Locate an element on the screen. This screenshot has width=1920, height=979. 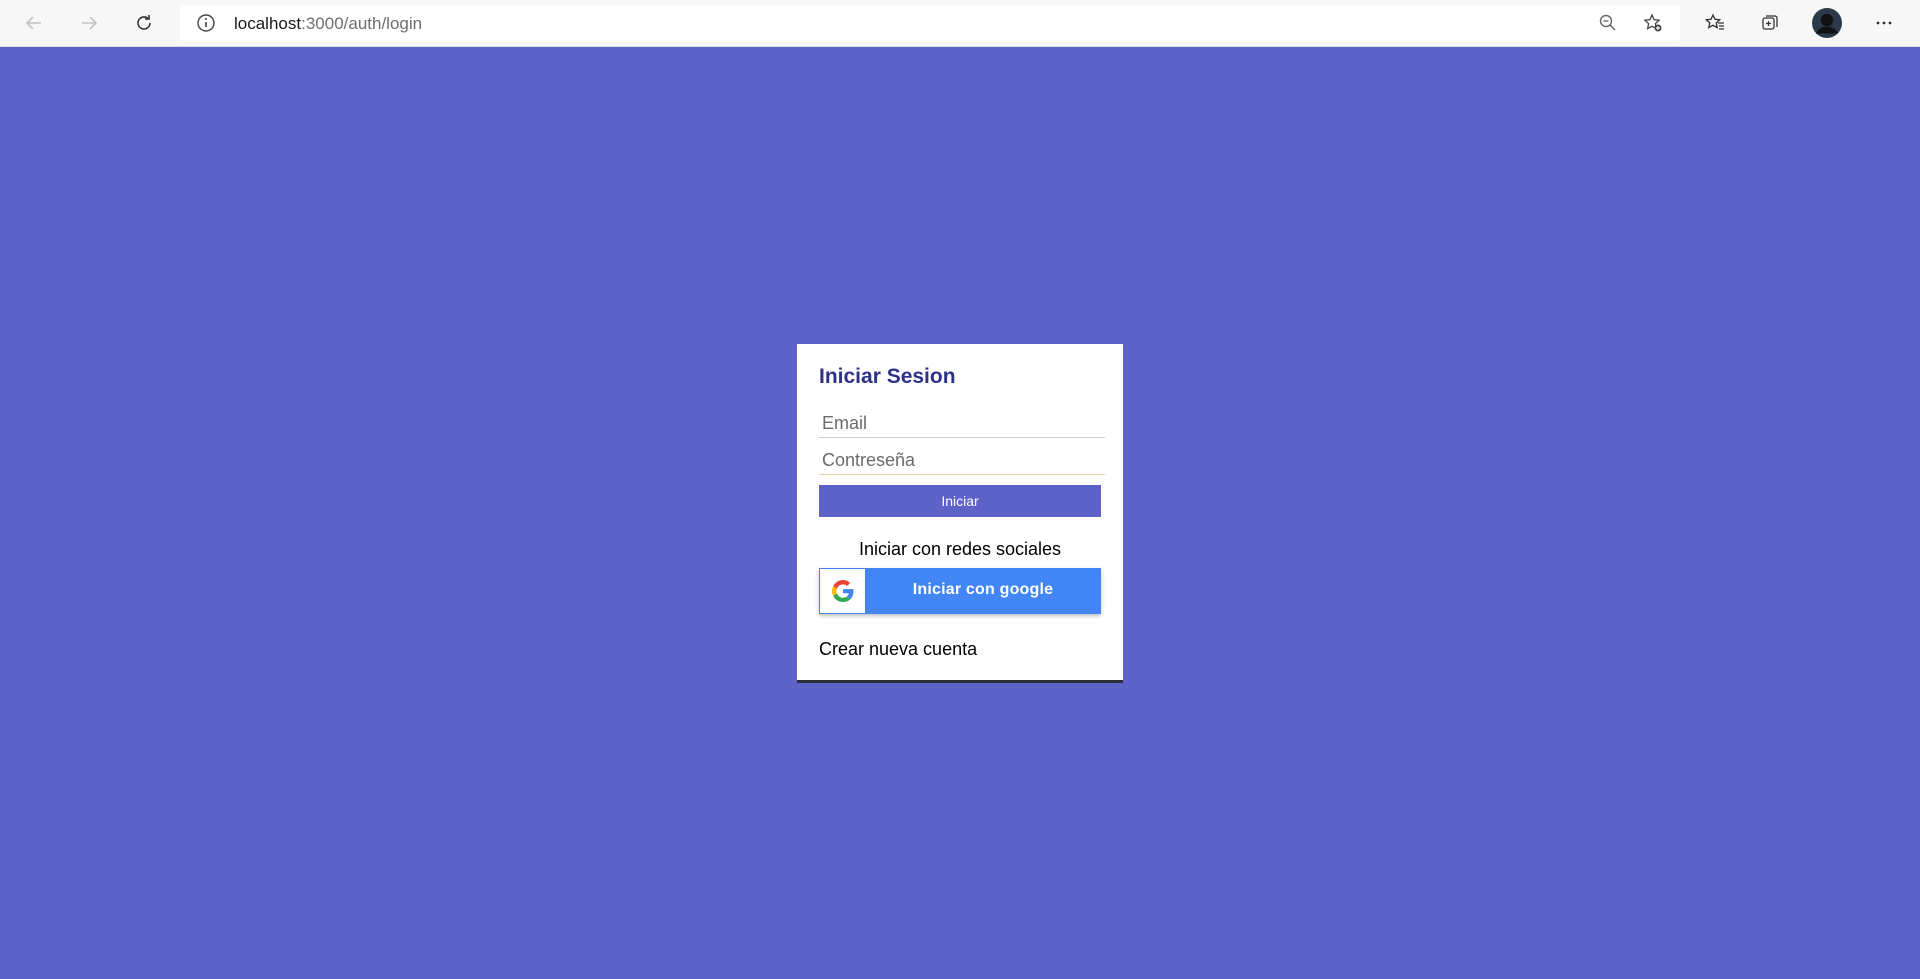
google-logo-icon is located at coordinates (842, 591).